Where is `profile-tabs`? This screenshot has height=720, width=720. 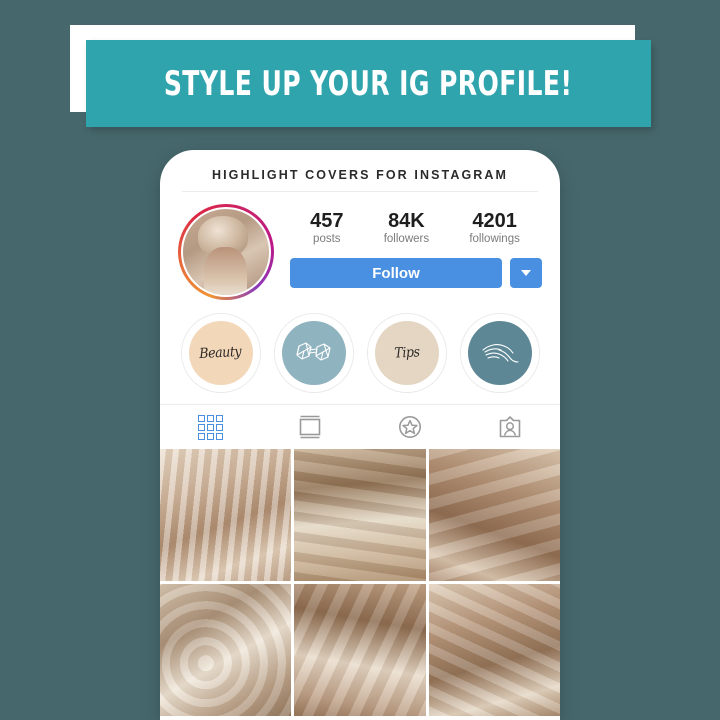
profile-tabs is located at coordinates (360, 427).